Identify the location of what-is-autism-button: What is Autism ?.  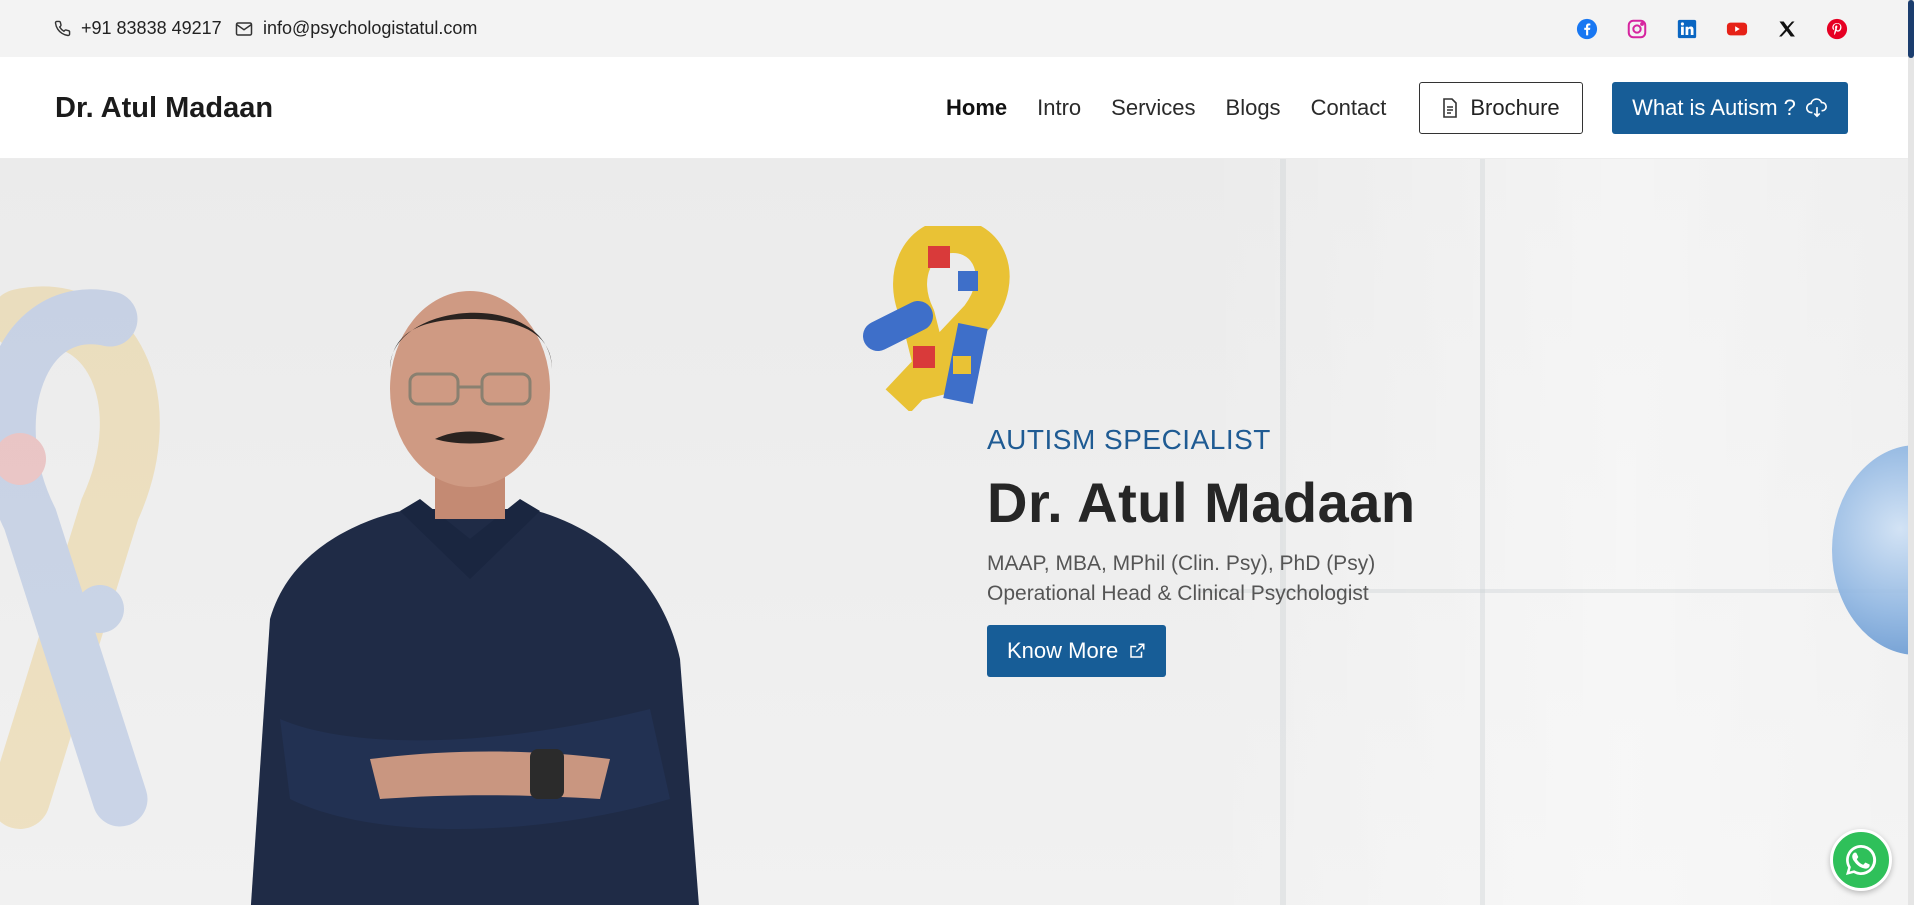
(1730, 108).